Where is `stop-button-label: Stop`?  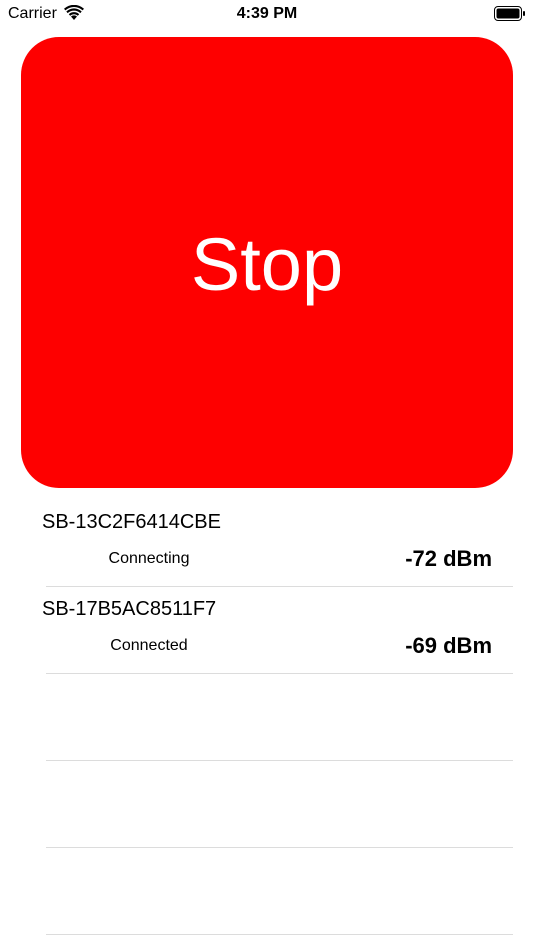
stop-button-label: Stop is located at coordinates (267, 264).